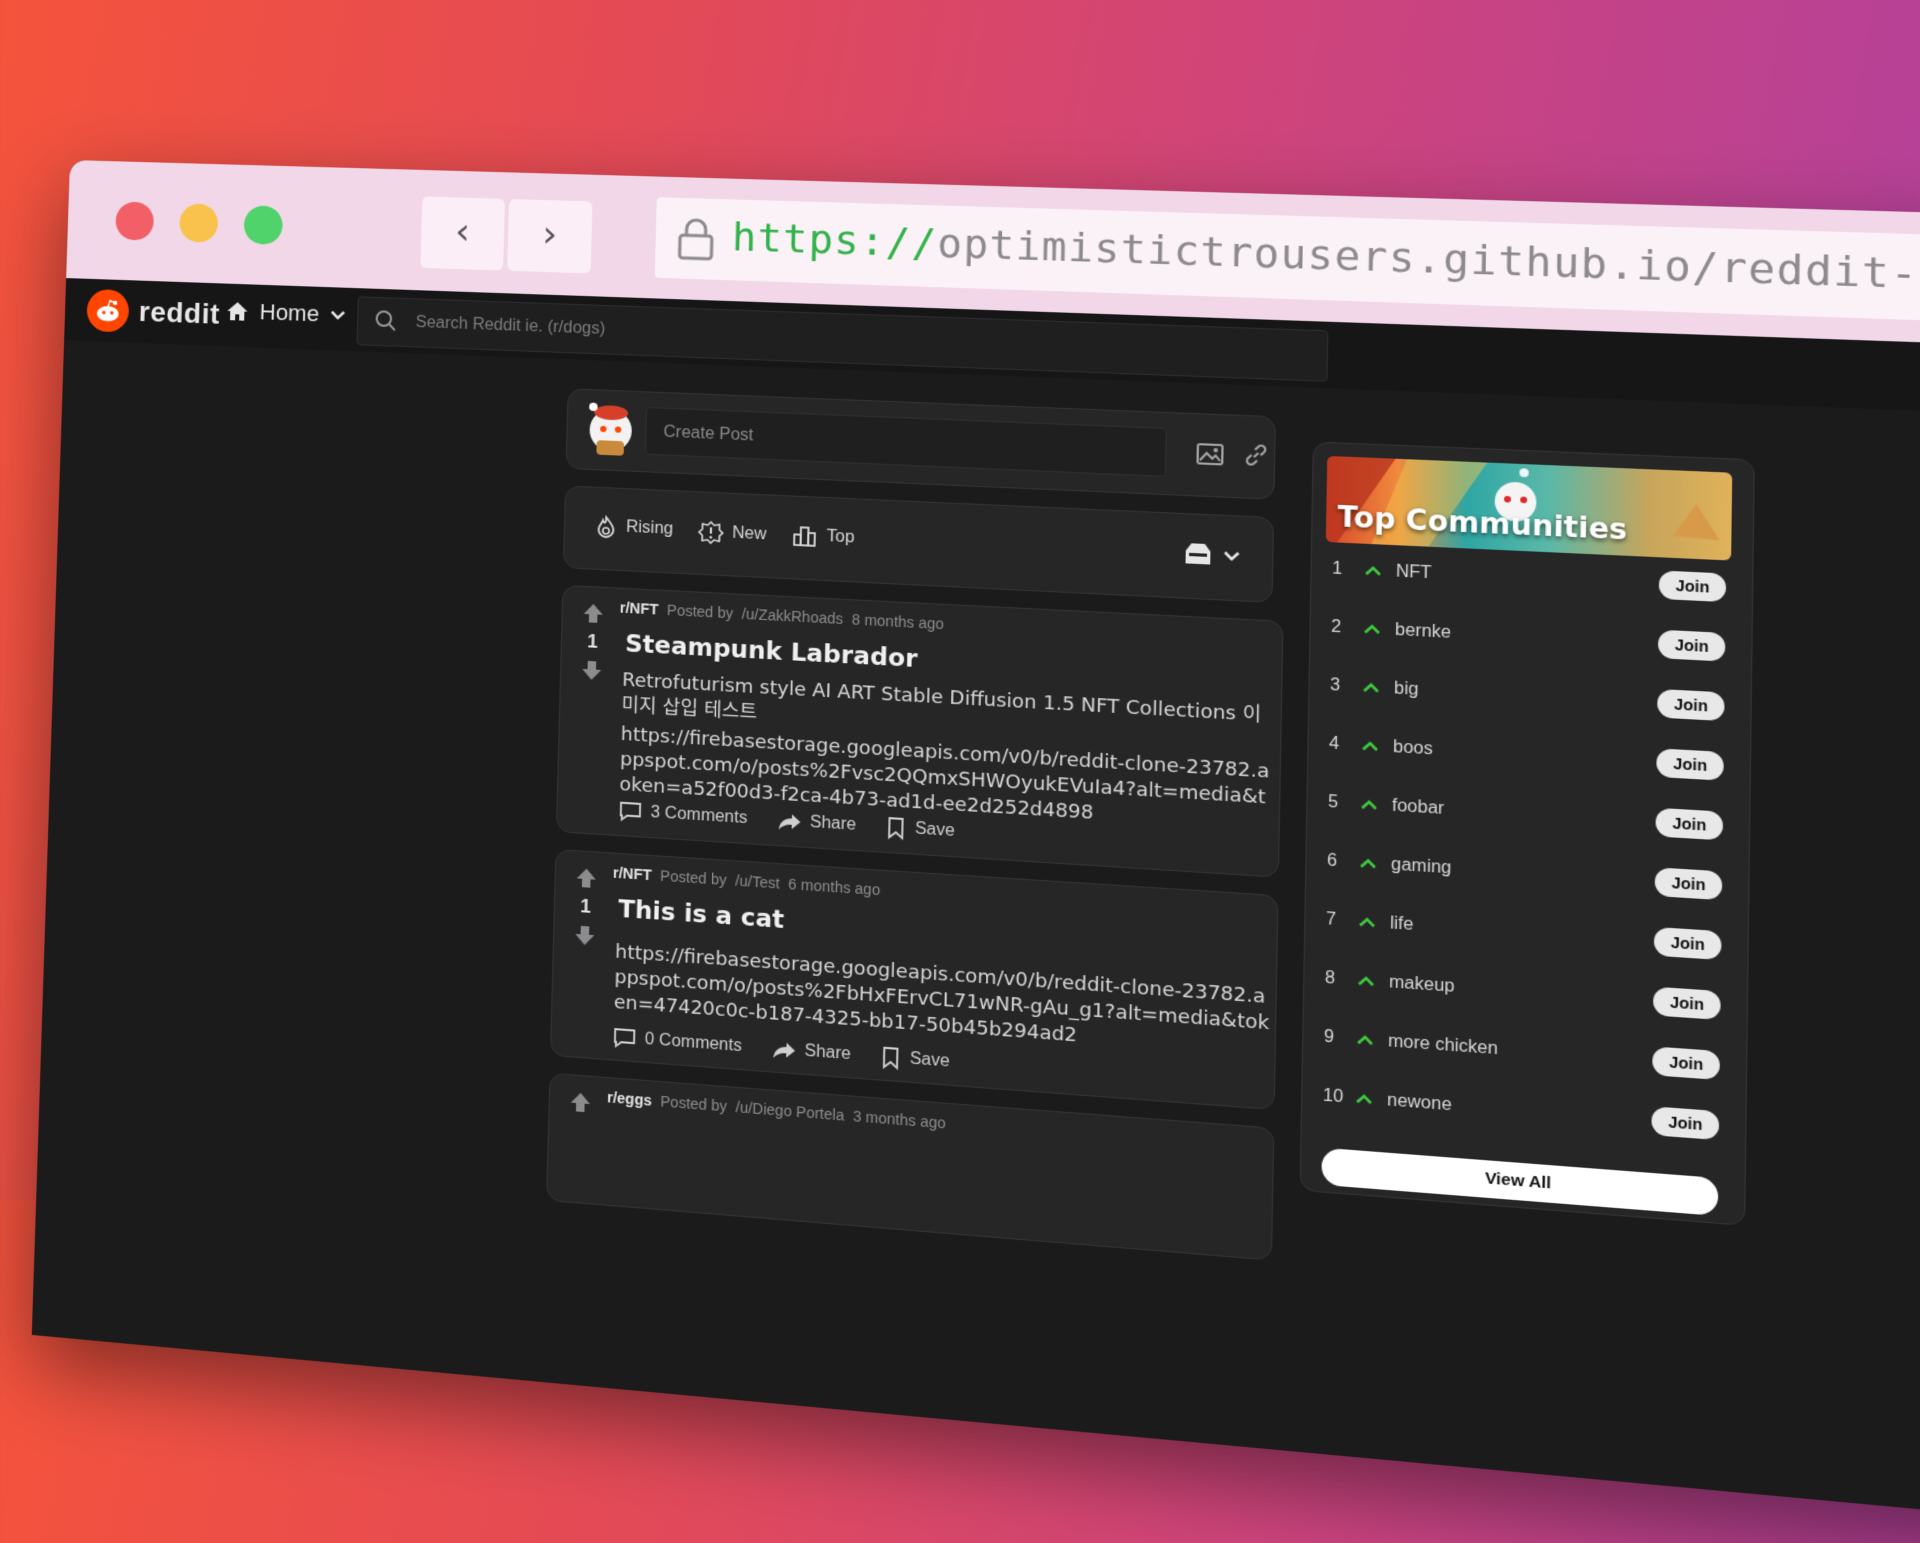  What do you see at coordinates (805, 536) in the screenshot?
I see `top-icon` at bounding box center [805, 536].